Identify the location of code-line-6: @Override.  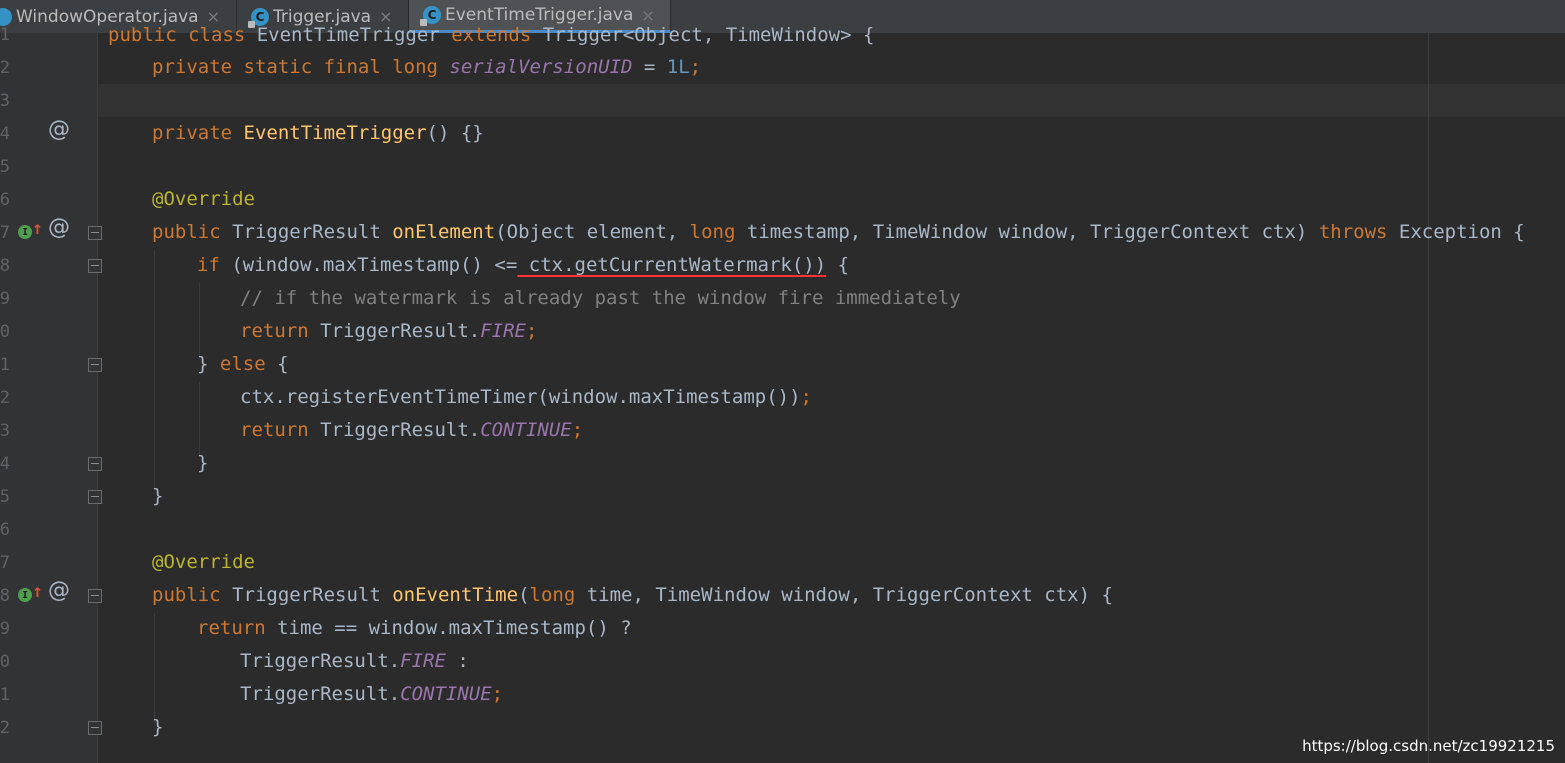
(203, 199).